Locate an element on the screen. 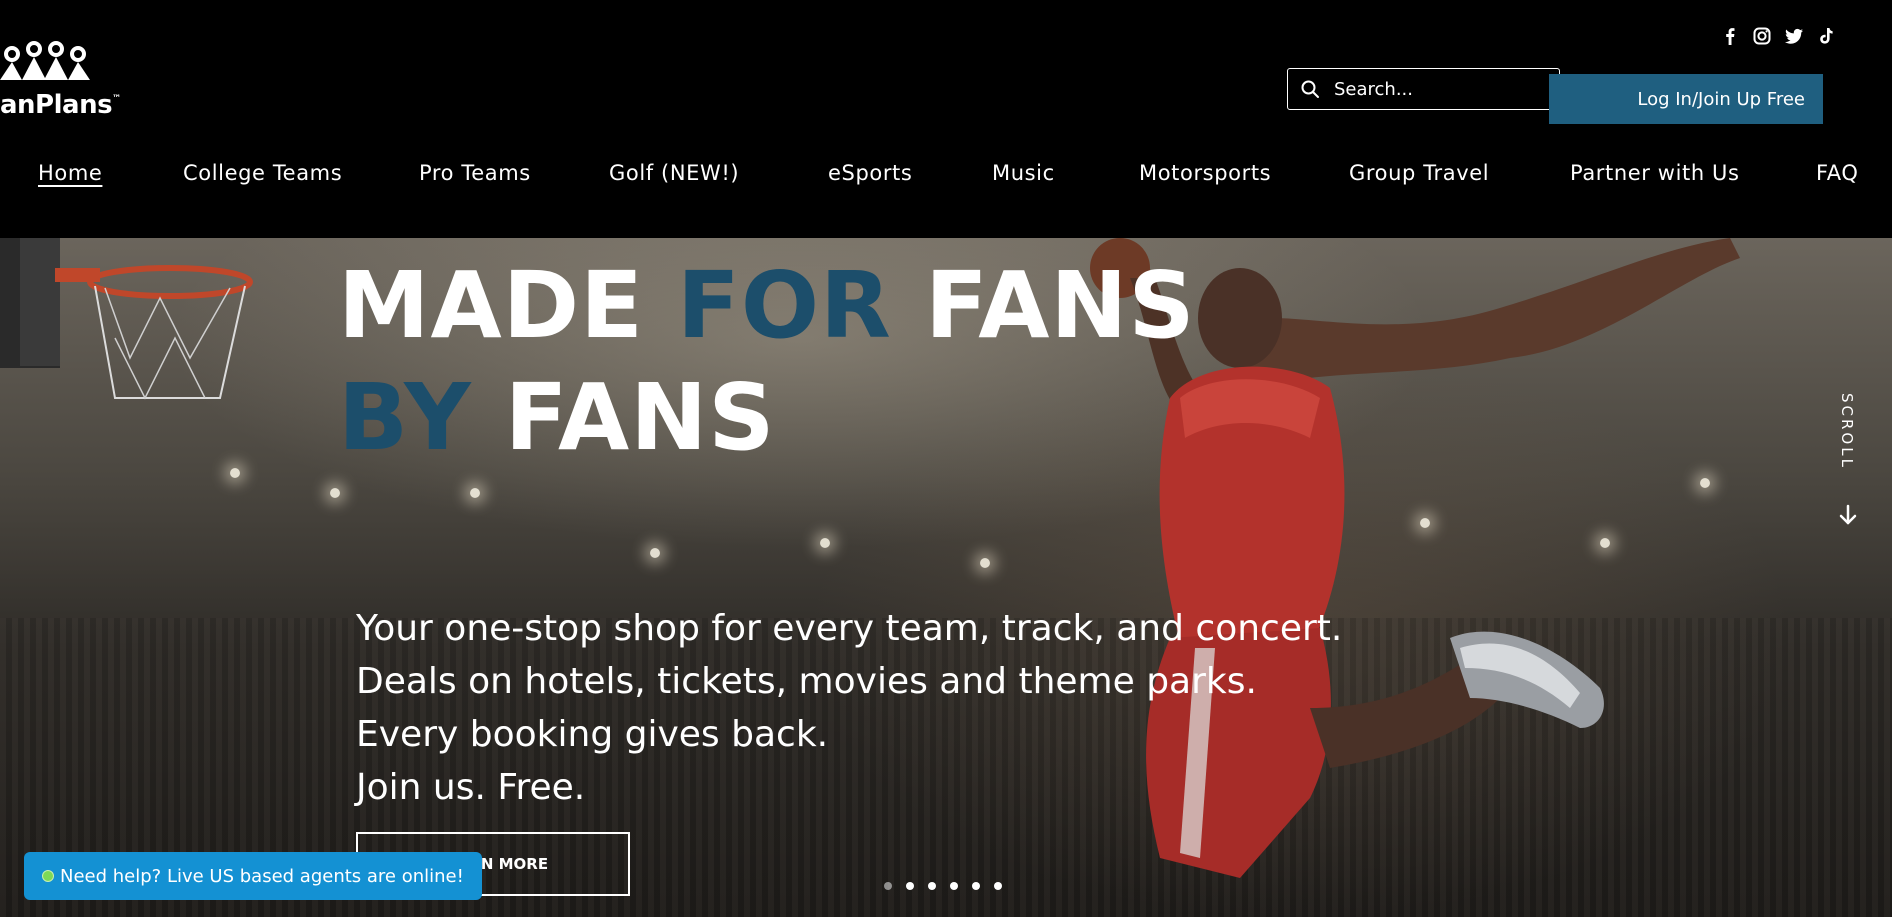  scroll-indicator: SCROLL is located at coordinates (1848, 463).